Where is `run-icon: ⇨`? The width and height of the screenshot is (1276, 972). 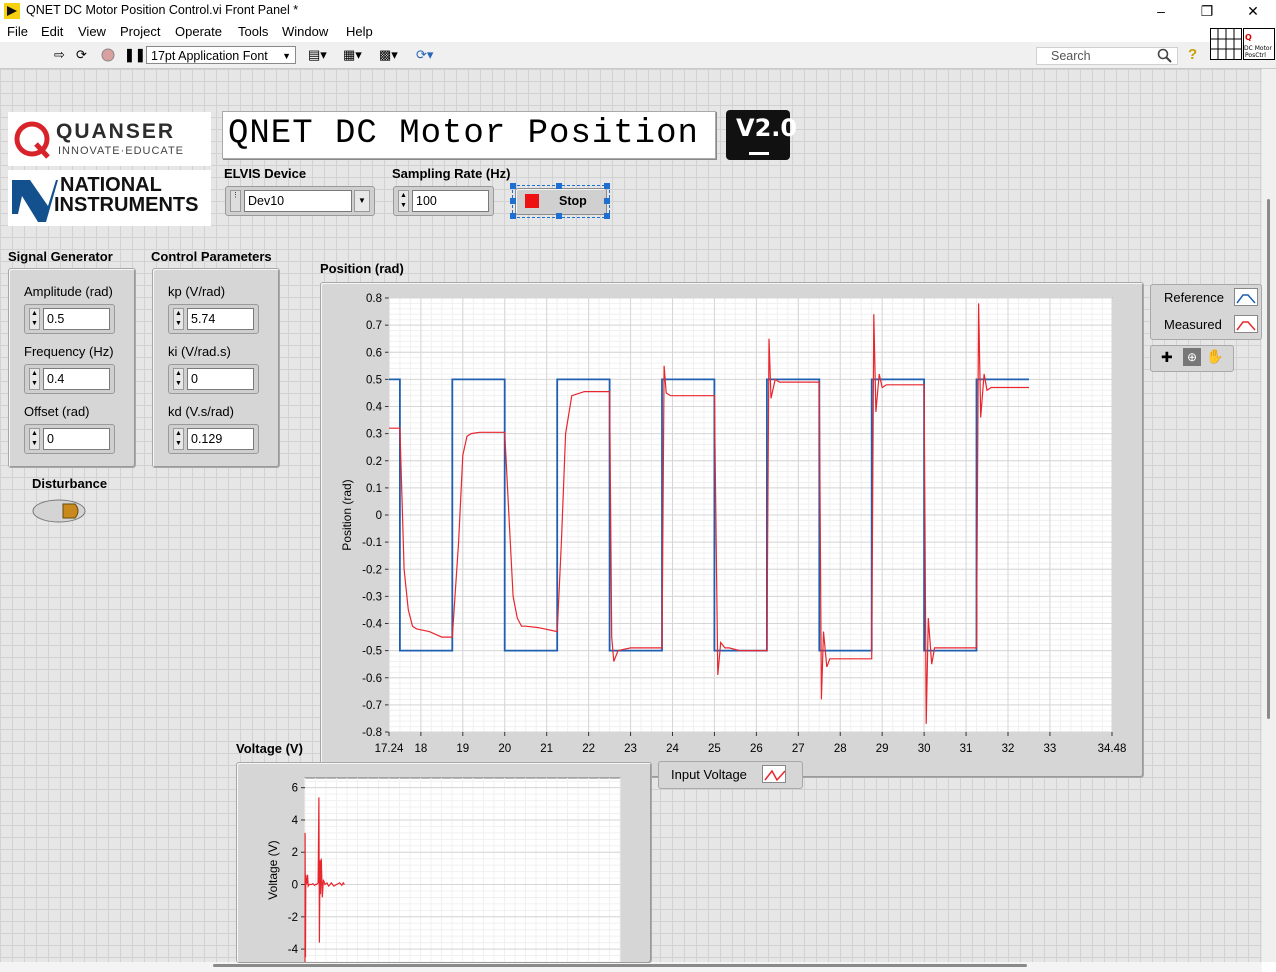 run-icon: ⇨ is located at coordinates (59, 55).